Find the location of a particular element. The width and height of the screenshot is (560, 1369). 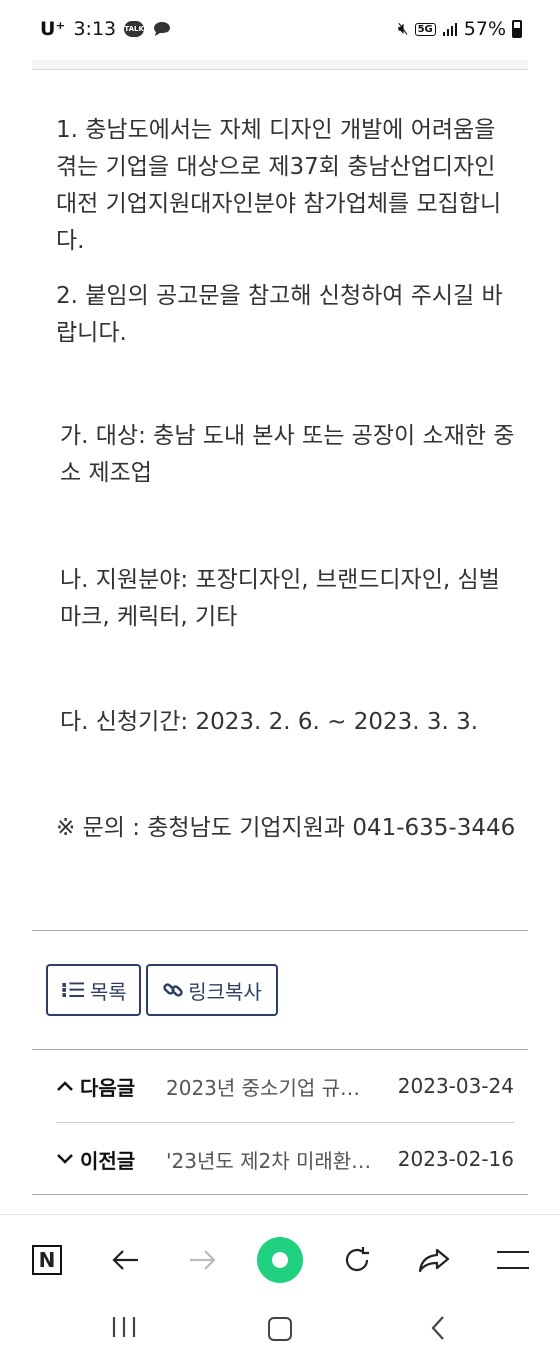

browser-toolbar: N is located at coordinates (280, 1259).